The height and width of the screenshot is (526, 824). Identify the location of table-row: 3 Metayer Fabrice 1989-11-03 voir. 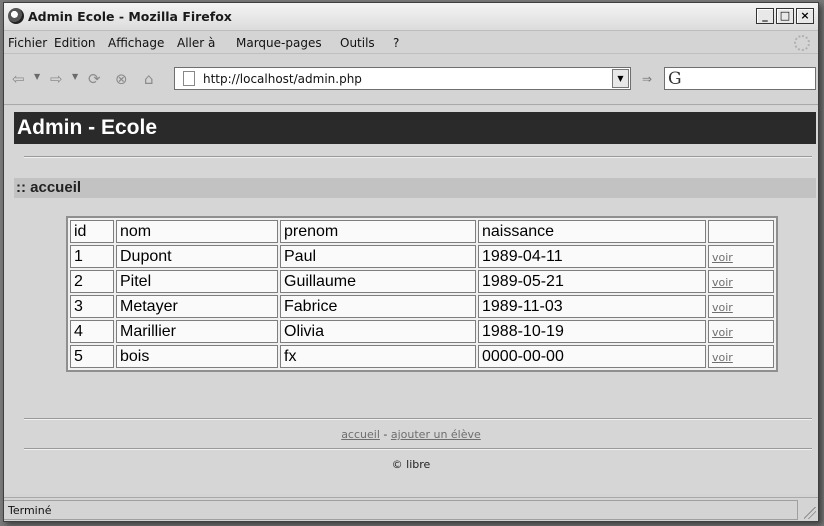
(422, 306).